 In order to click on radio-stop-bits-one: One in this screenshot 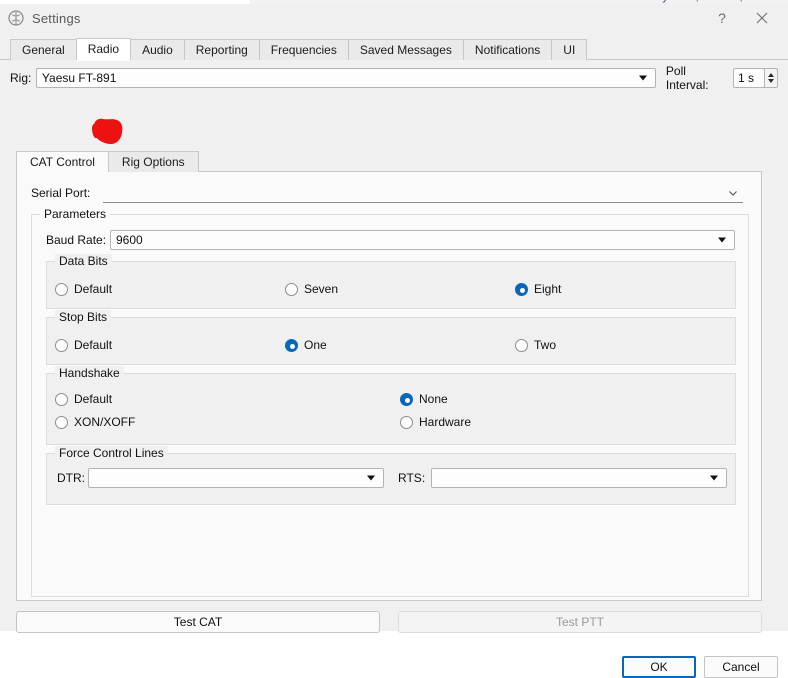, I will do `click(306, 345)`.